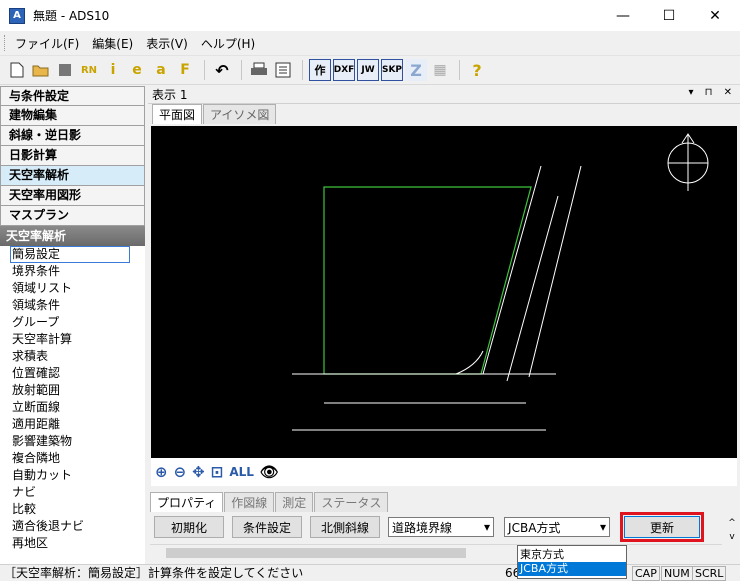 This screenshot has width=740, height=581. I want to click on menu-help: ヘルプ(H), so click(228, 43).